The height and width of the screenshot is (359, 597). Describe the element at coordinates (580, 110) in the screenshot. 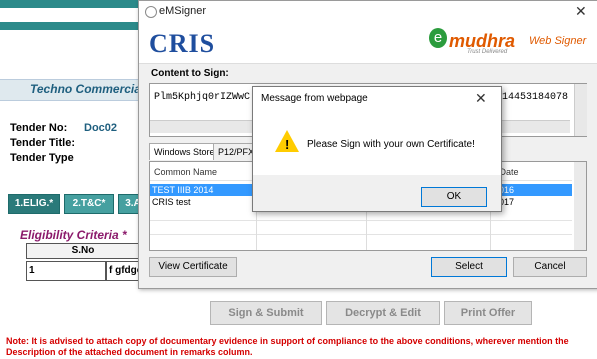

I see `vertical-scrollbar` at that location.